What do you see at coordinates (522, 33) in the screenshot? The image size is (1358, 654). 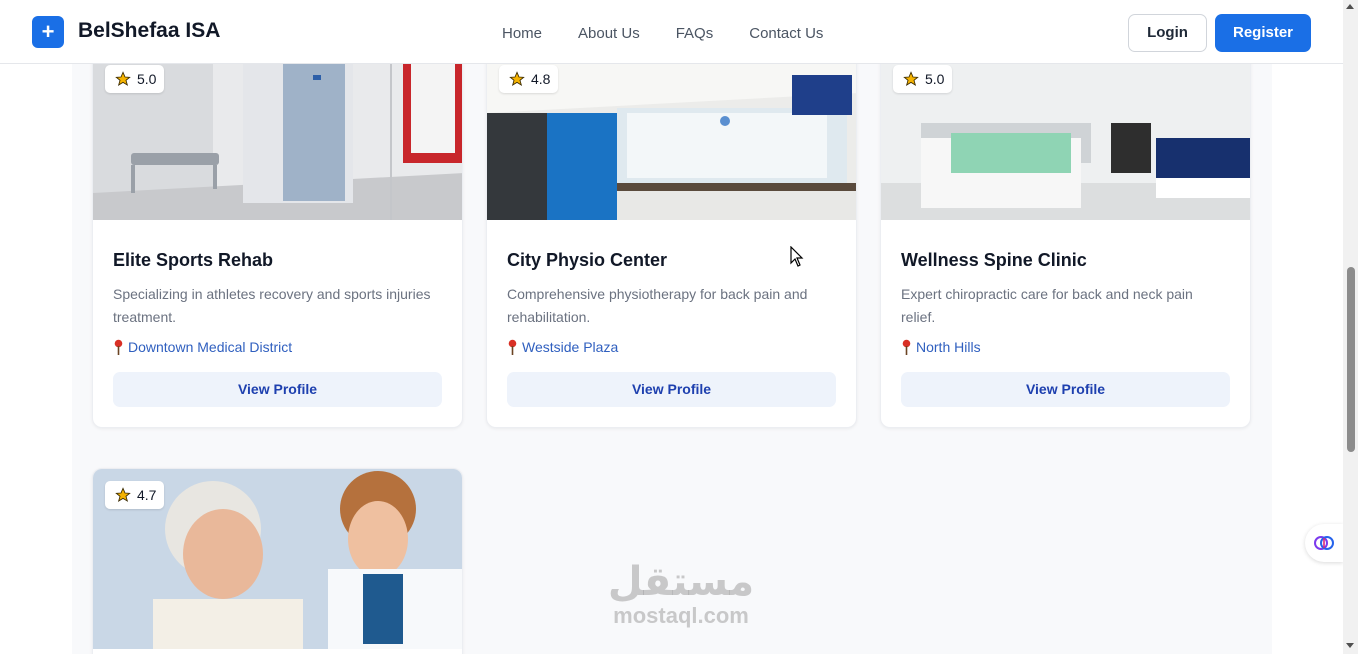 I see `nav-home-link: Home` at bounding box center [522, 33].